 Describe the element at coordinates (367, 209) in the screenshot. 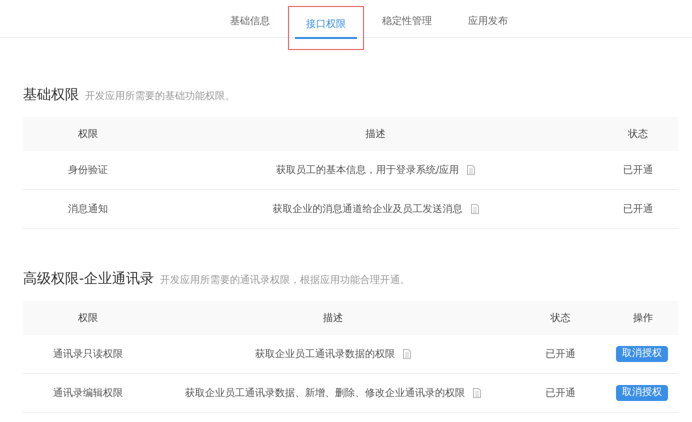

I see `permission-description: 获取企业的消息通道给企业及员工发送消息` at that location.